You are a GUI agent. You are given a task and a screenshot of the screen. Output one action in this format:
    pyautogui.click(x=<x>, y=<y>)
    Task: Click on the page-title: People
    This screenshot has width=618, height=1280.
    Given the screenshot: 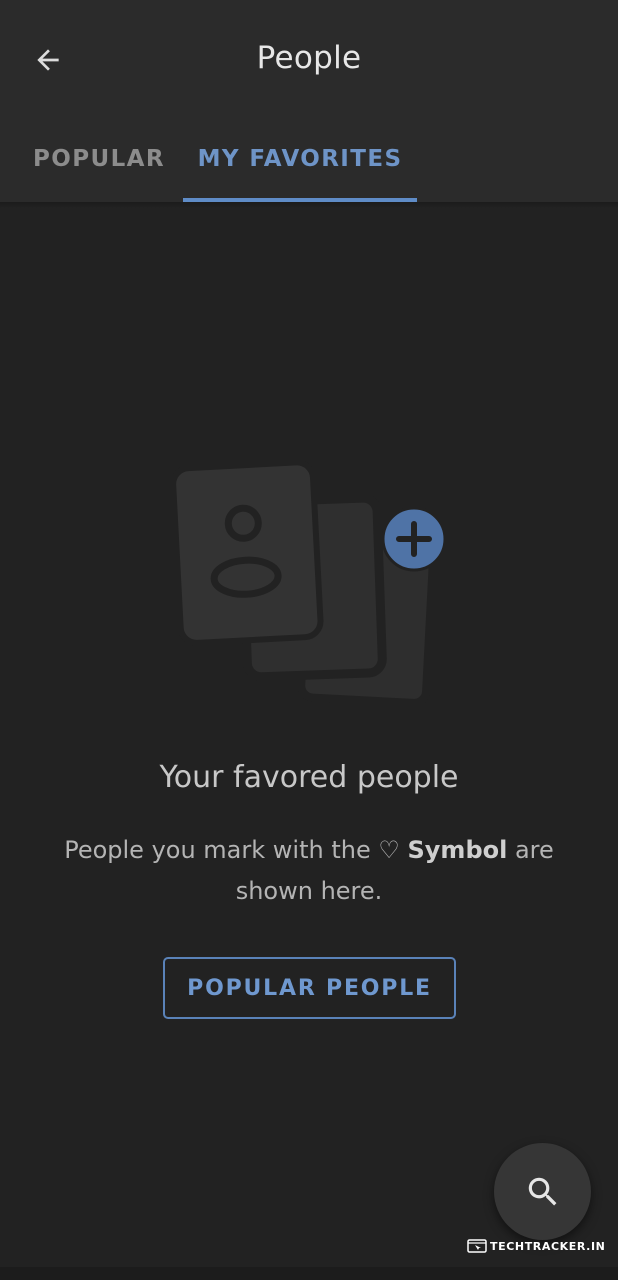 What is the action you would take?
    pyautogui.click(x=309, y=58)
    